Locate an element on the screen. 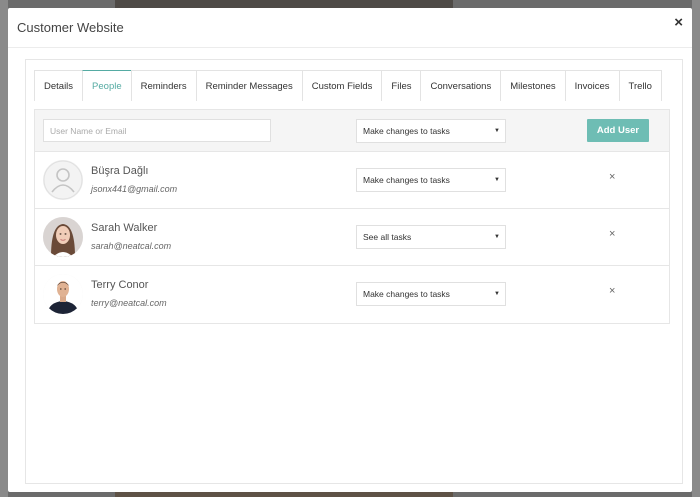 Image resolution: width=700 pixels, height=497 pixels. person-name: Terry Conor is located at coordinates (120, 285).